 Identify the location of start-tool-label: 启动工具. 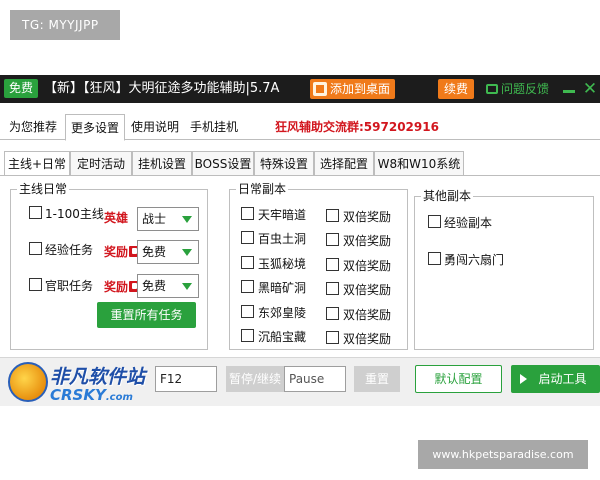
(562, 379).